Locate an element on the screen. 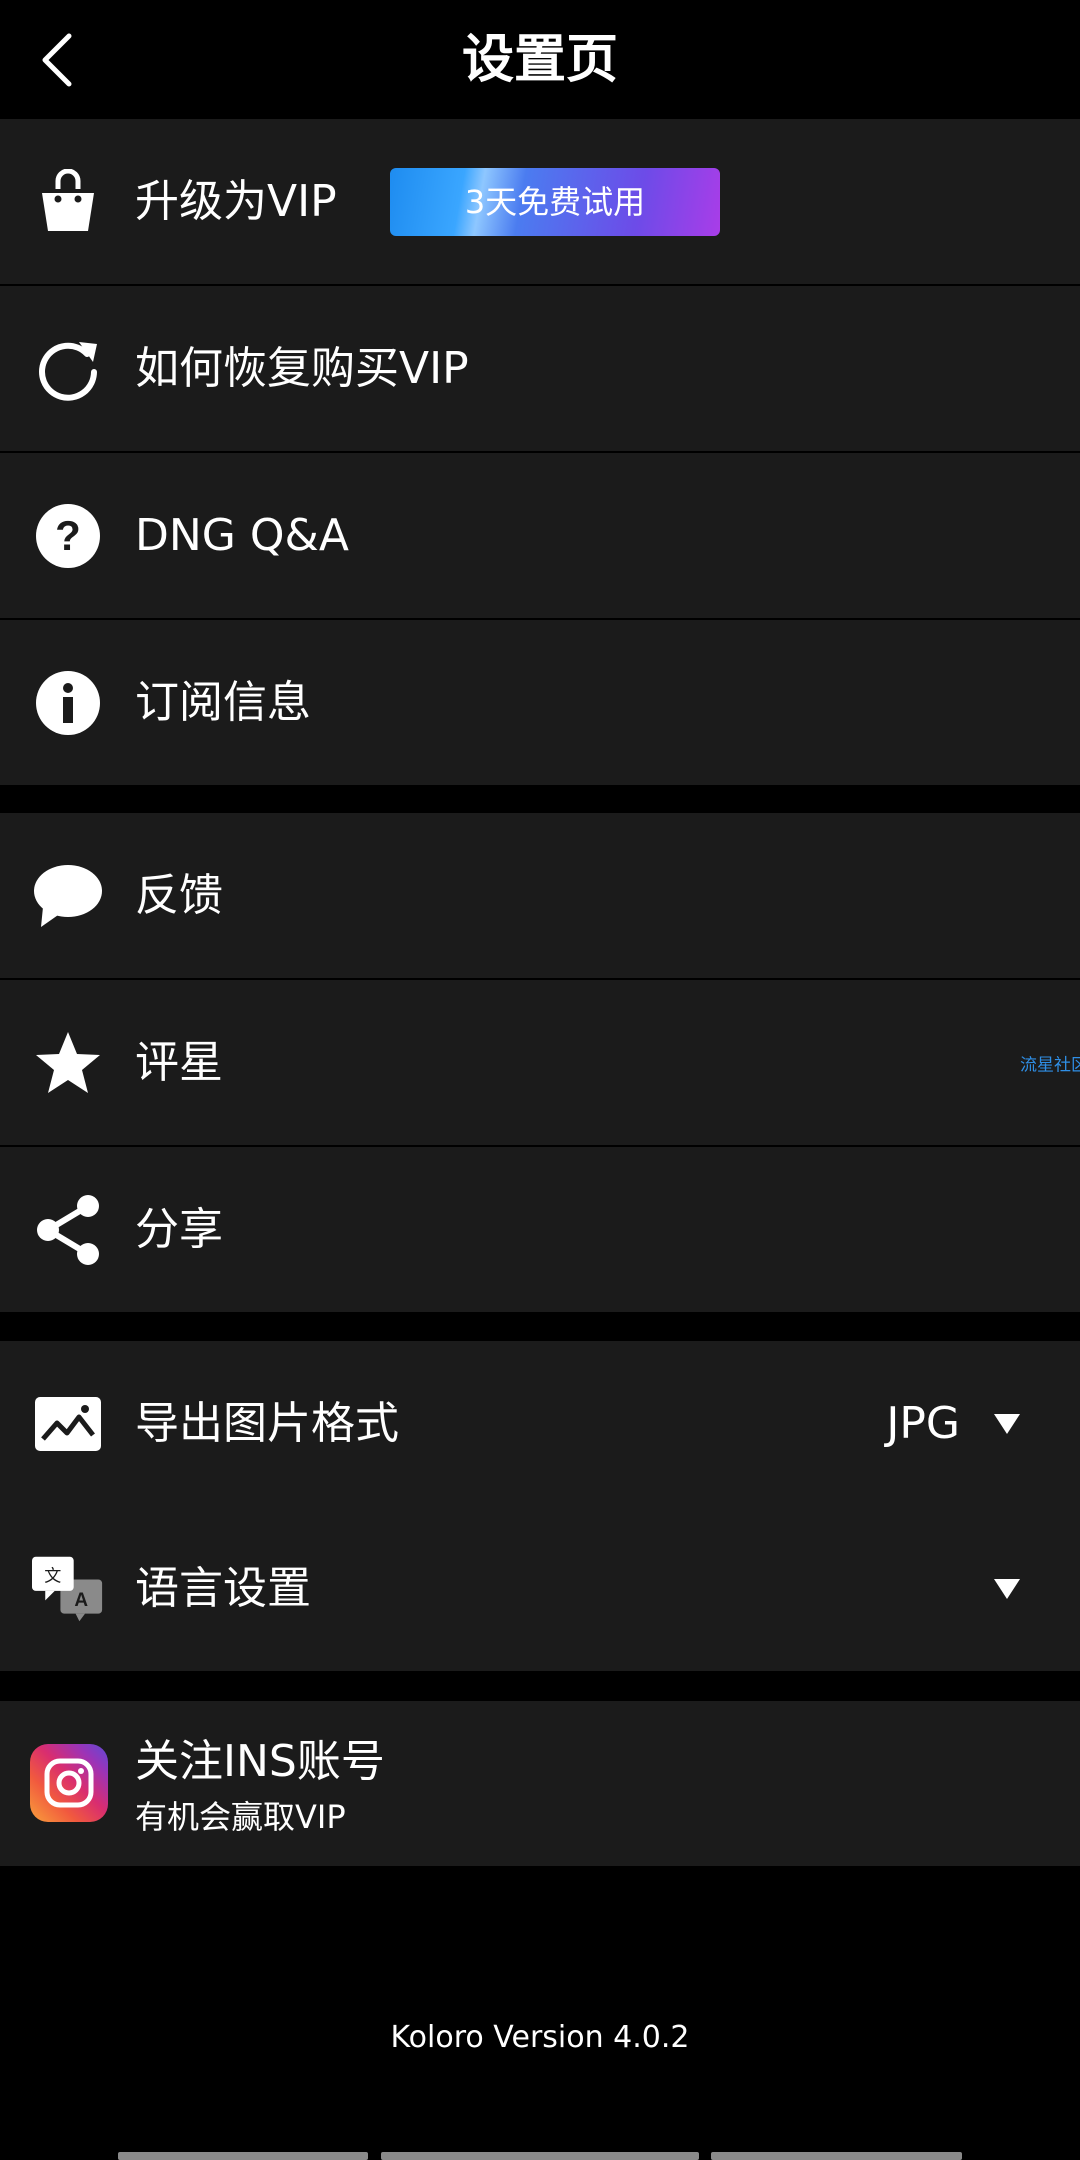 The height and width of the screenshot is (2160, 1080). info-circle-icon is located at coordinates (68, 703).